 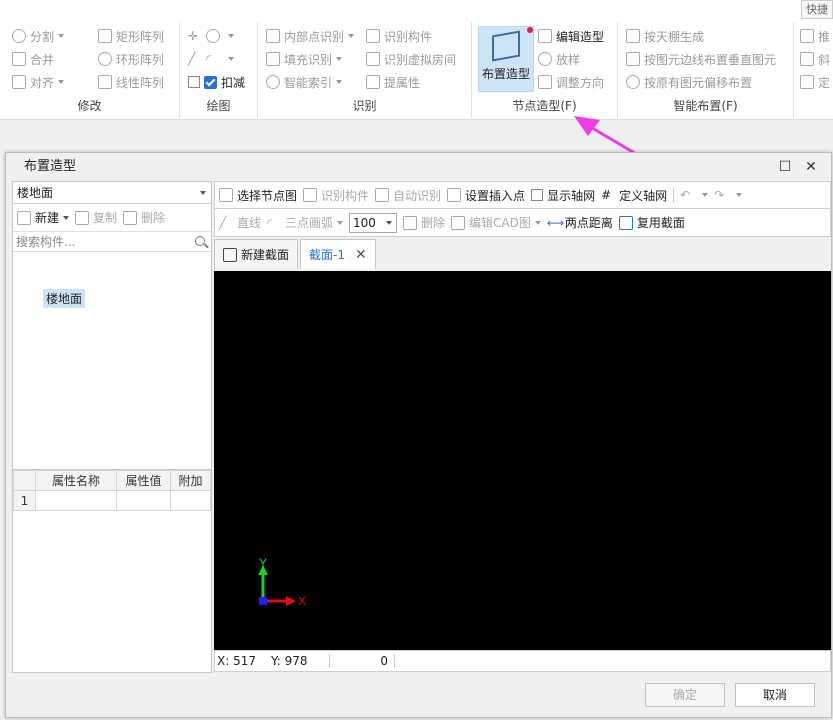 I want to click on by-ceiling-button: 按天棚生成, so click(x=665, y=36).